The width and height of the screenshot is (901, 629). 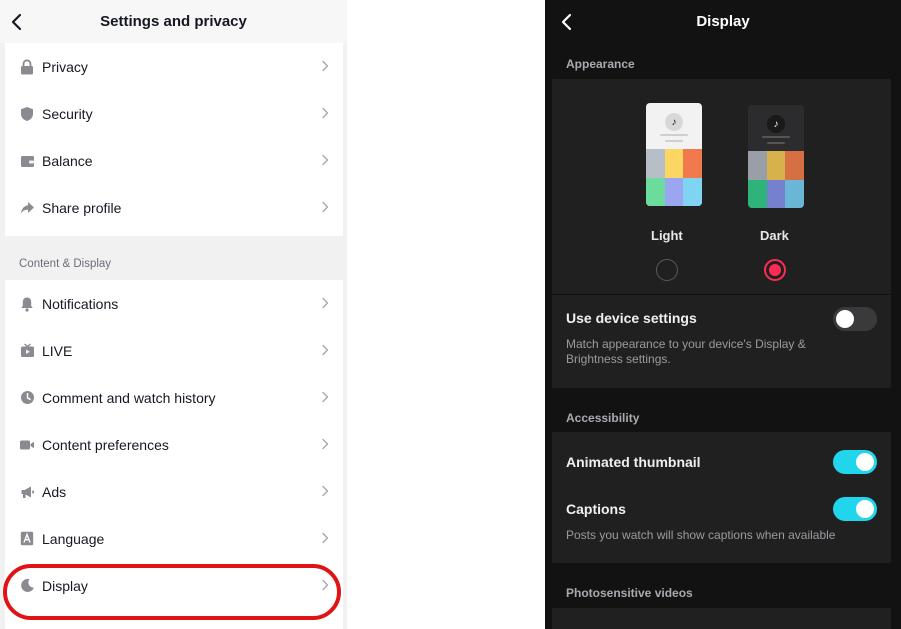 I want to click on section-label-photosensitive: Photosensitive videos, so click(x=629, y=593).